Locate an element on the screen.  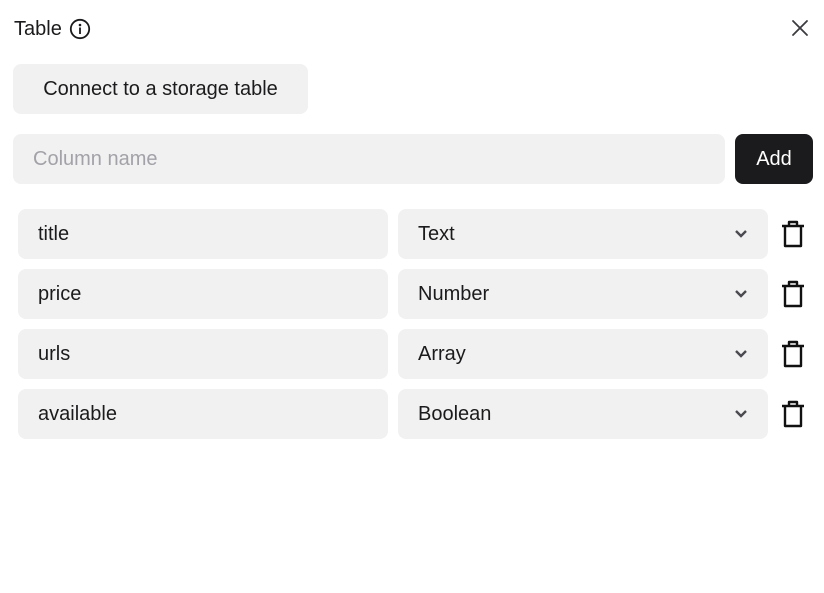
column-row: Boolean is located at coordinates (412, 414).